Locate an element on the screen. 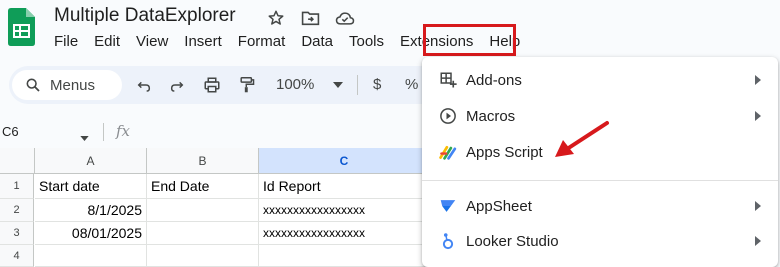 The height and width of the screenshot is (267, 780). dropdown-caret-icon is located at coordinates (338, 85).